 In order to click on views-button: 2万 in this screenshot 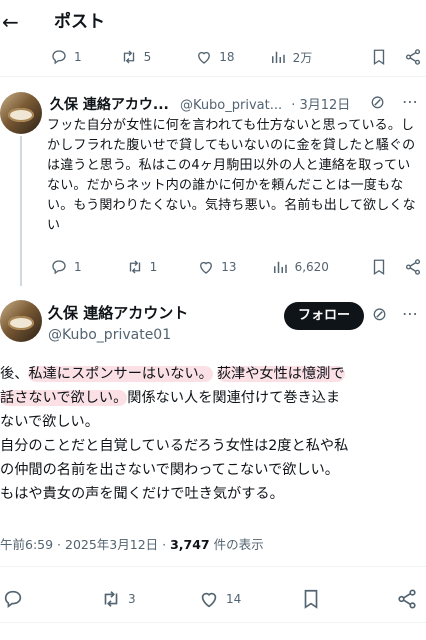, I will do `click(291, 57)`.